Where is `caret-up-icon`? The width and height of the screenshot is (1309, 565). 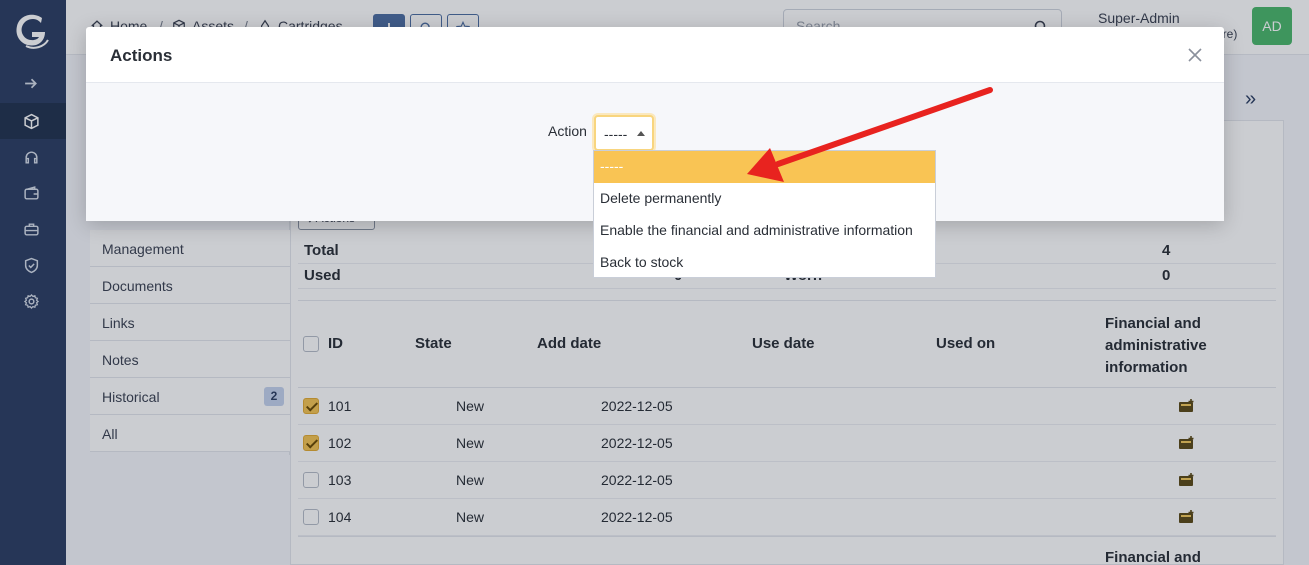
caret-up-icon is located at coordinates (641, 133).